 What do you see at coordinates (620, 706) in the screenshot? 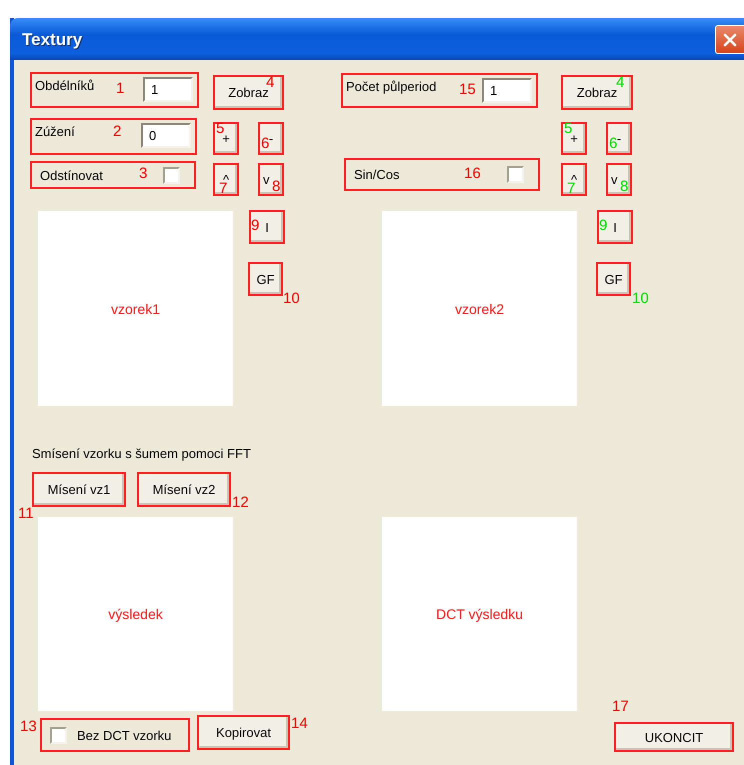
I see `annotation-number: 17` at bounding box center [620, 706].